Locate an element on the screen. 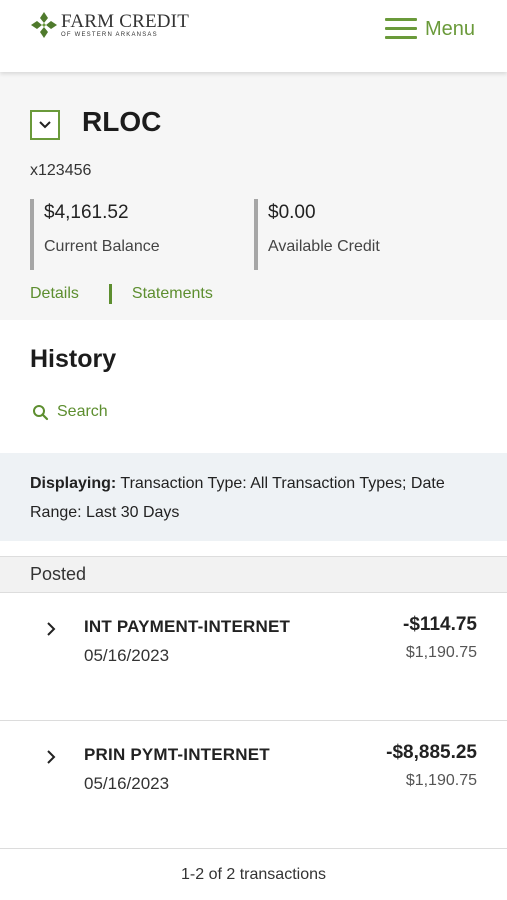 This screenshot has width=507, height=900. menu-button: Menu is located at coordinates (429, 29).